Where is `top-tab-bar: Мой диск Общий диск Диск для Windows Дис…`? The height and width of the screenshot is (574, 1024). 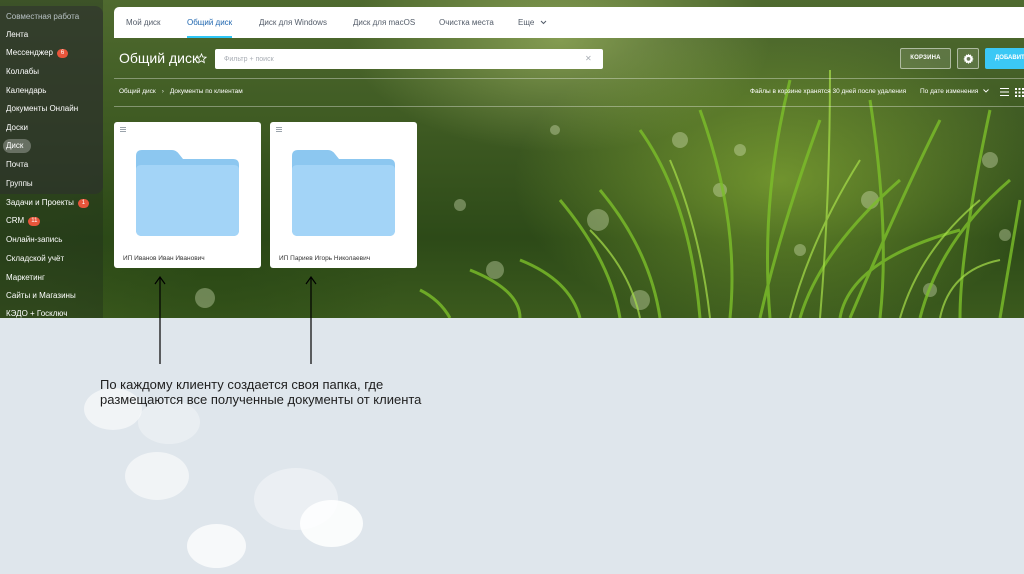 top-tab-bar: Мой диск Общий диск Диск для Windows Дис… is located at coordinates (569, 22).